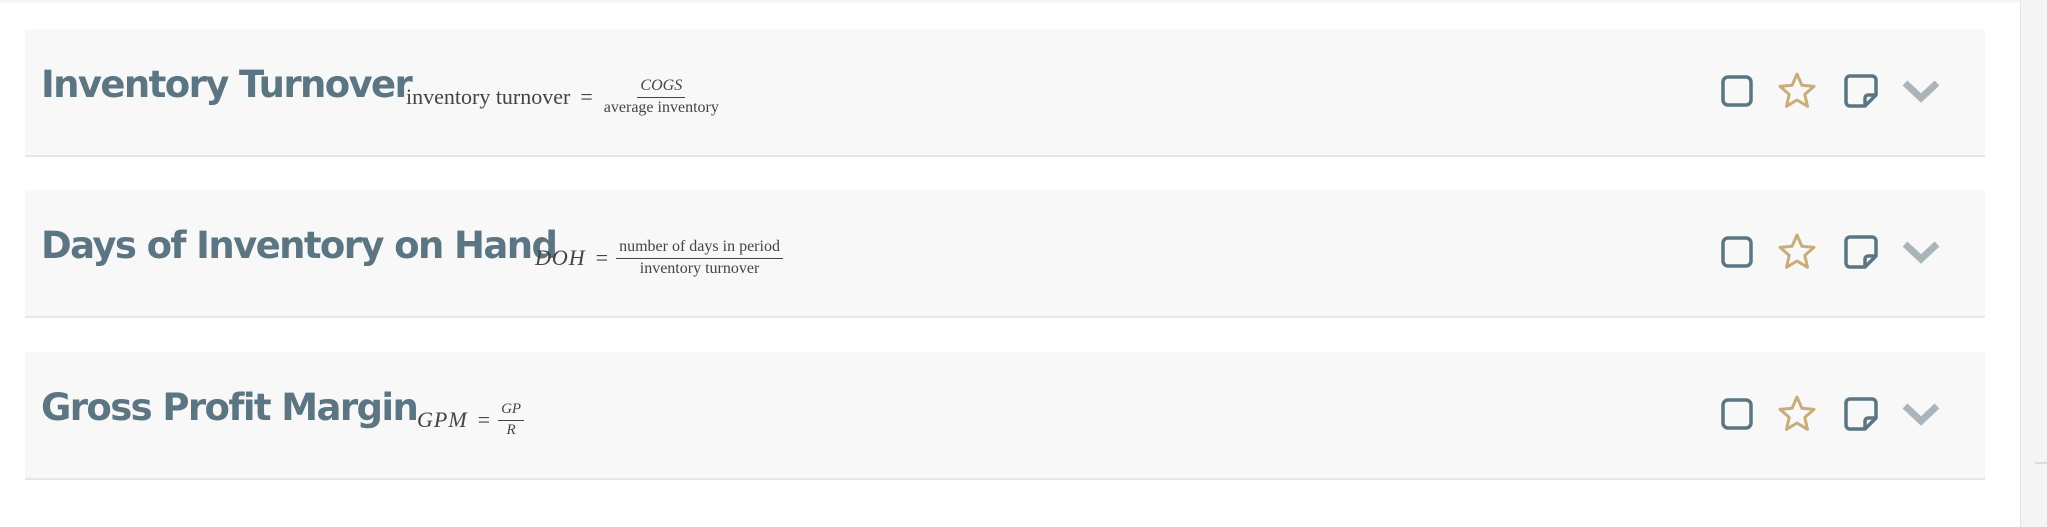 This screenshot has height=527, width=2047. Describe the element at coordinates (442, 420) in the screenshot. I see `formula-lhs: GPM` at that location.